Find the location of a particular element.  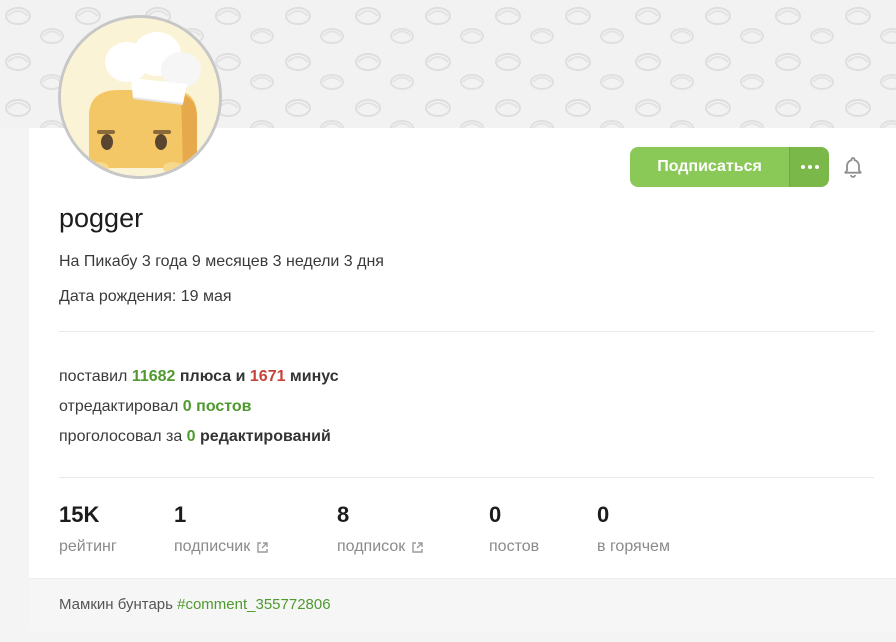

stat-subscriptions: 8 подписок is located at coordinates (380, 529).